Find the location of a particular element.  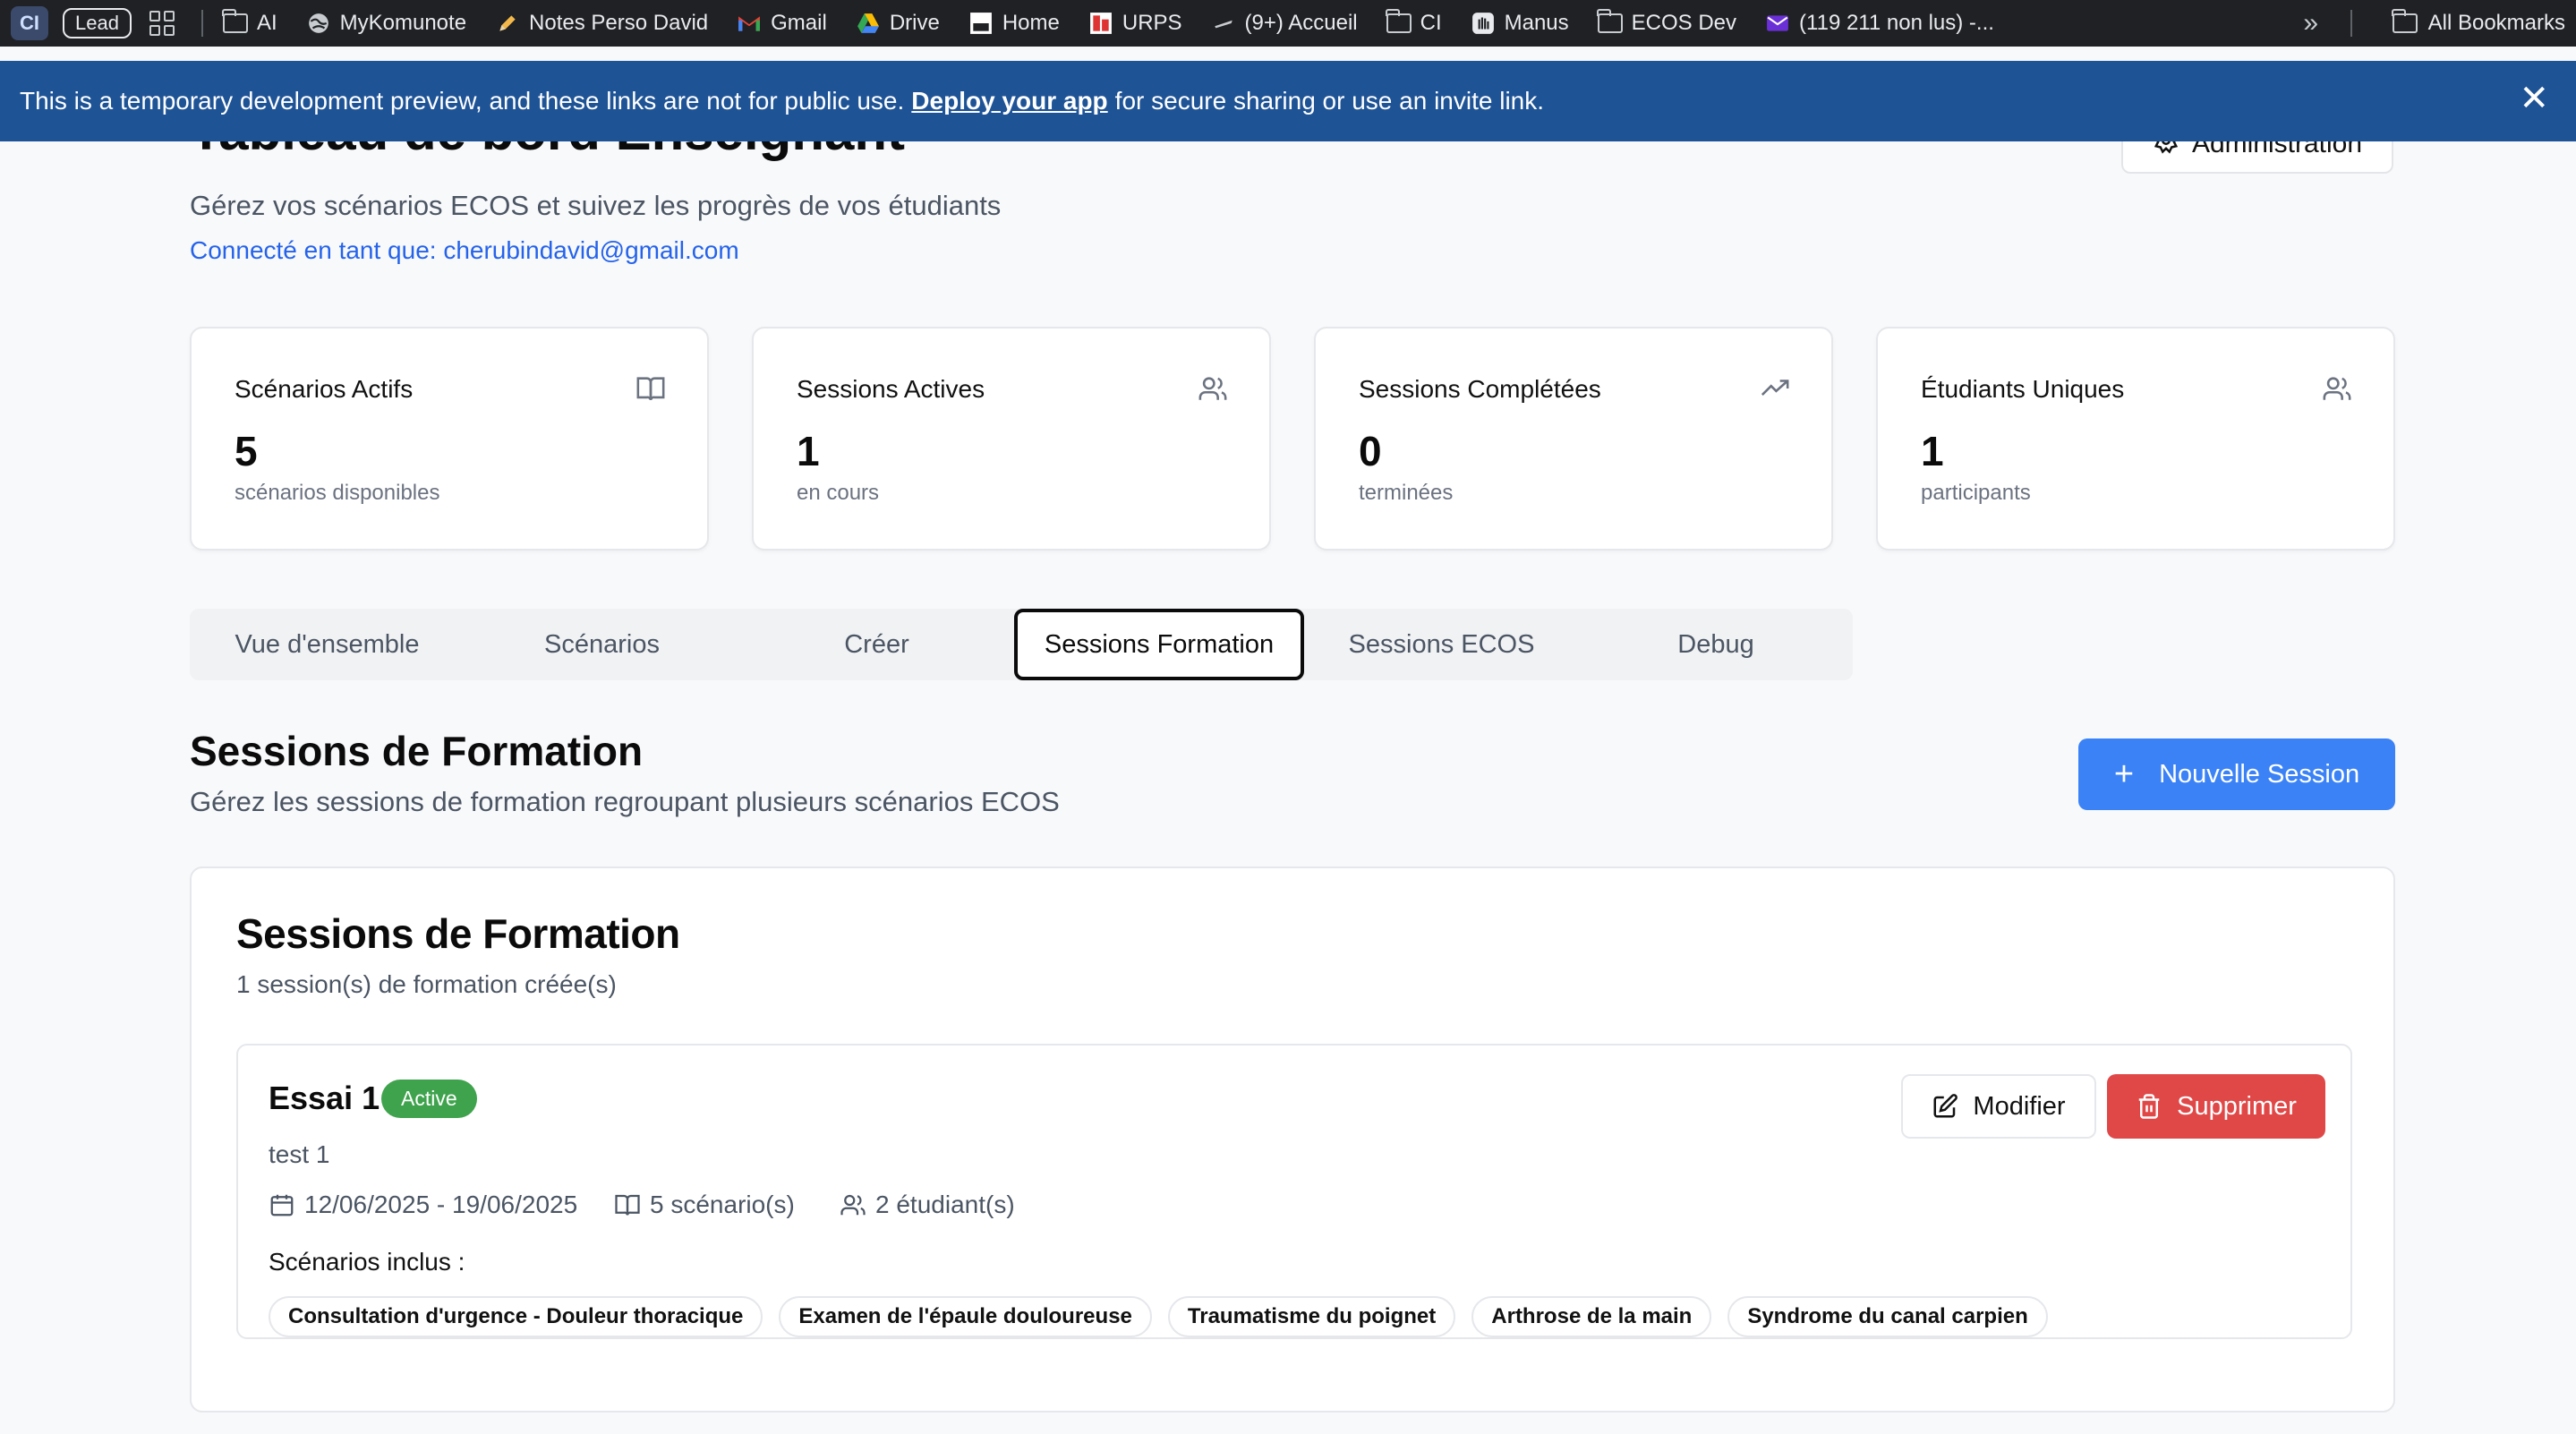

stat-label: Sessions Complétées is located at coordinates (1480, 389).